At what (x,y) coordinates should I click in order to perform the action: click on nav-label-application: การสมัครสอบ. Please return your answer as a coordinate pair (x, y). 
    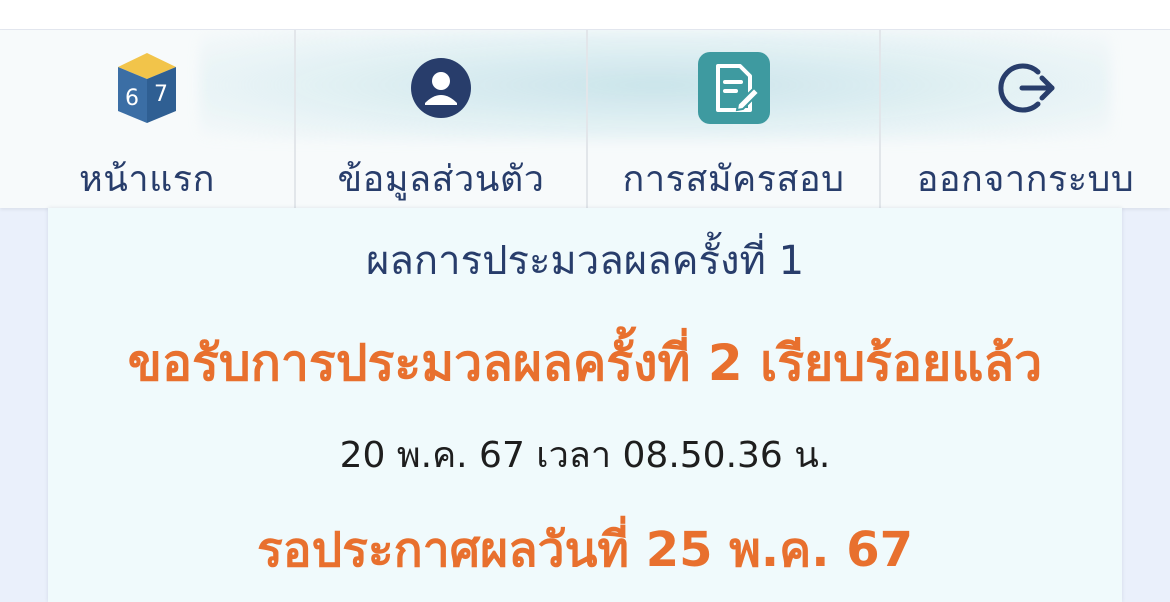
    Looking at the image, I should click on (733, 179).